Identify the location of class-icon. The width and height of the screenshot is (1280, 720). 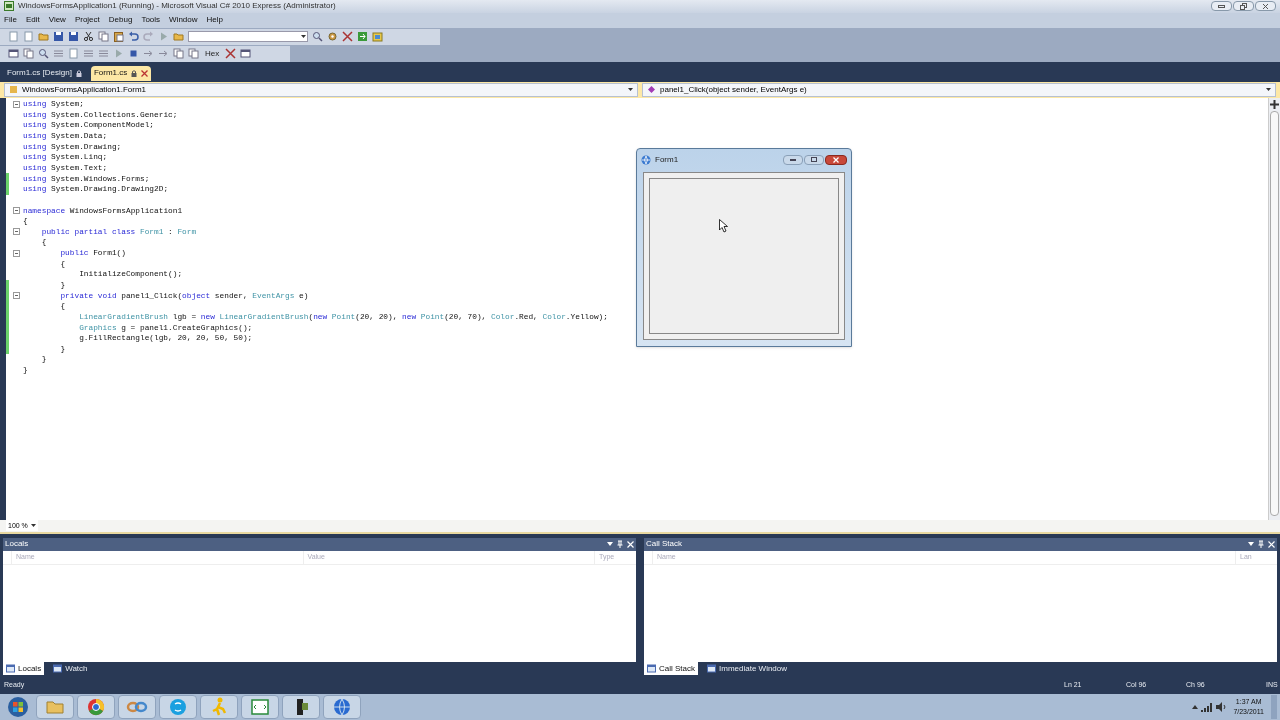
(13, 90).